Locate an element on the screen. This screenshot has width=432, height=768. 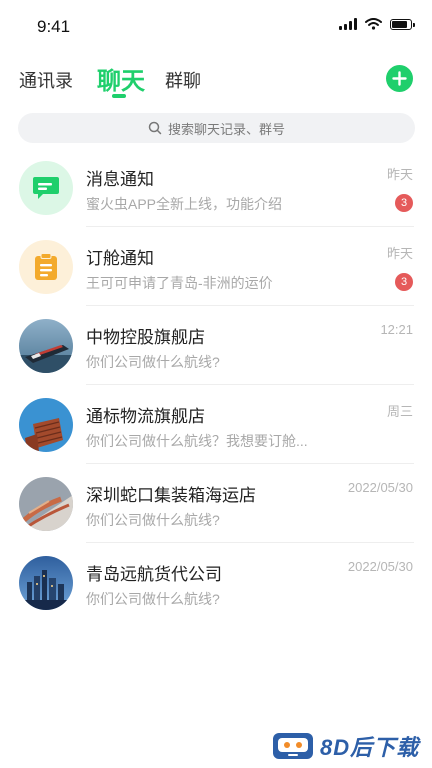
tab-groups: 群聊 is located at coordinates (183, 80).